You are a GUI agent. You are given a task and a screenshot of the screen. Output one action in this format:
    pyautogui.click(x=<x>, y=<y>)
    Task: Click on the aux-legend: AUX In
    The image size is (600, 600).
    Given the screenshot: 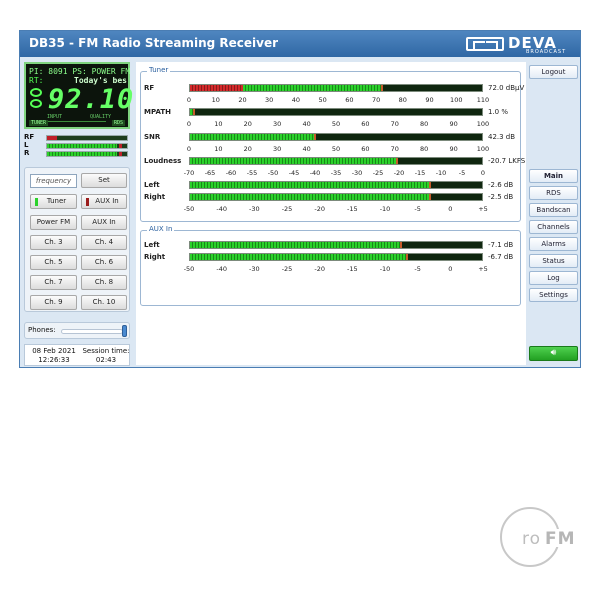 What is the action you would take?
    pyautogui.click(x=161, y=229)
    